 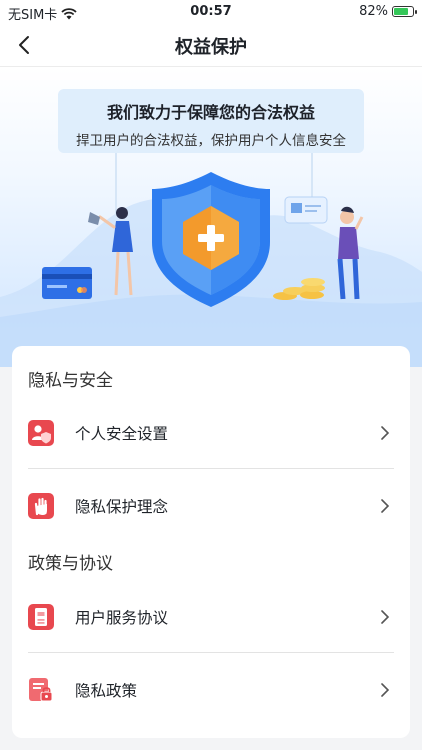 What do you see at coordinates (122, 507) in the screenshot?
I see `row-label: 隐私保护理念` at bounding box center [122, 507].